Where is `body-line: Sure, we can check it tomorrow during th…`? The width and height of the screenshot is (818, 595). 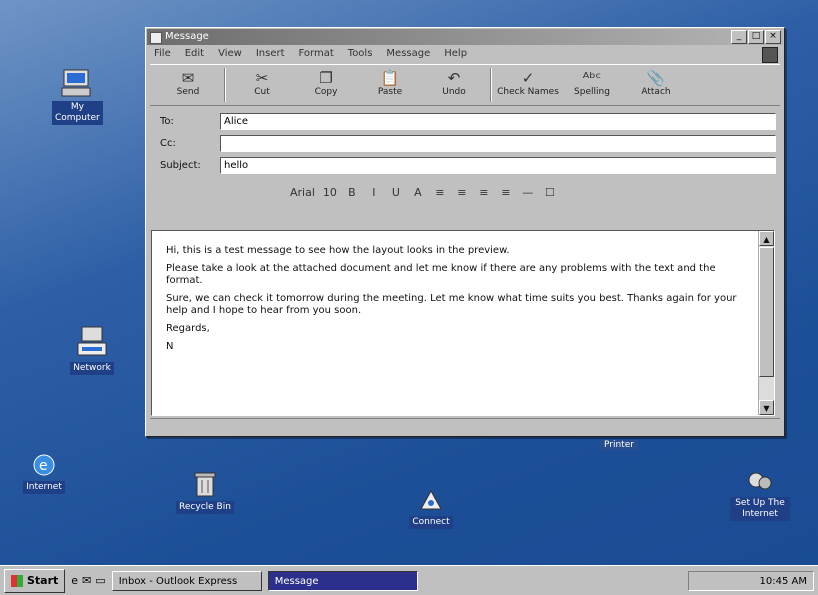 body-line: Sure, we can check it tomorrow during th… is located at coordinates (451, 304).